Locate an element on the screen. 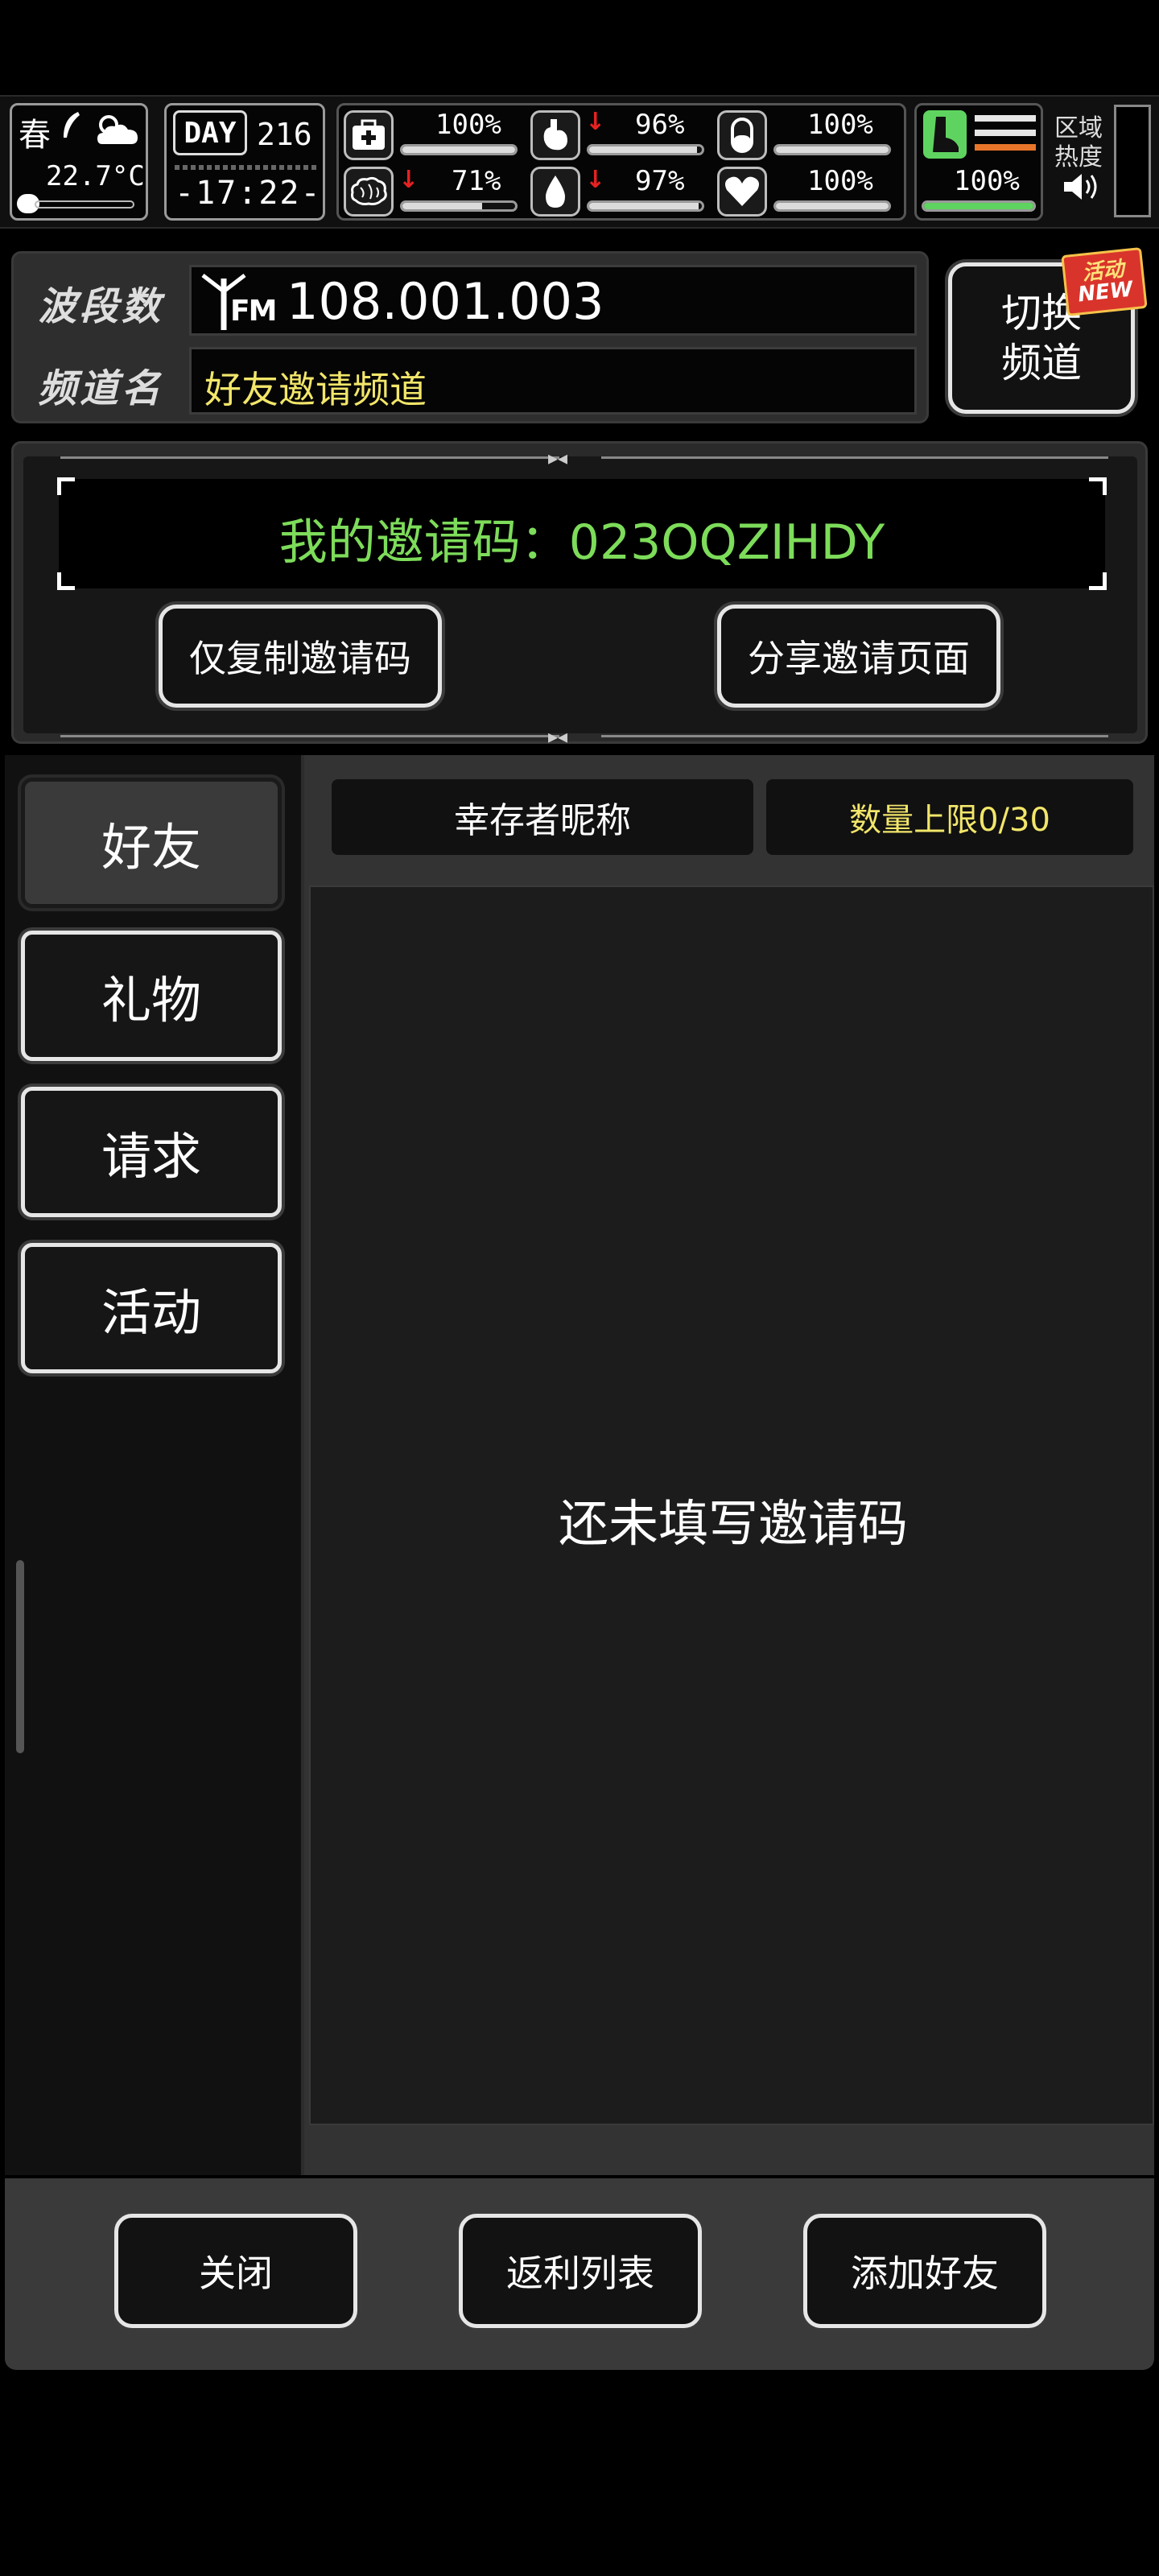  switch-channel-line2: 频道 is located at coordinates (1041, 363).